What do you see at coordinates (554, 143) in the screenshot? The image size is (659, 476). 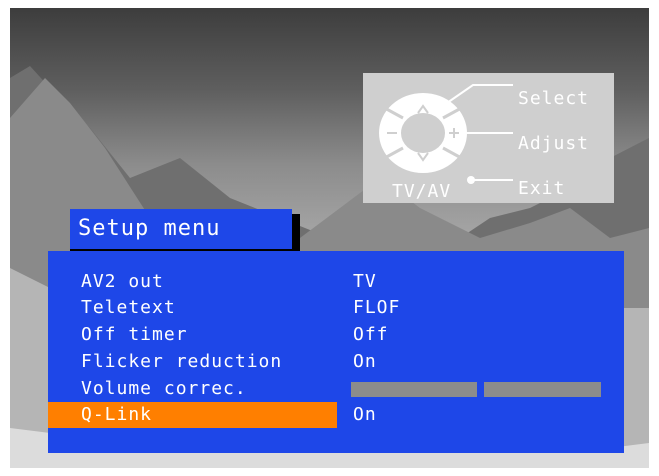 I see `adjust-help-label: Adjust` at bounding box center [554, 143].